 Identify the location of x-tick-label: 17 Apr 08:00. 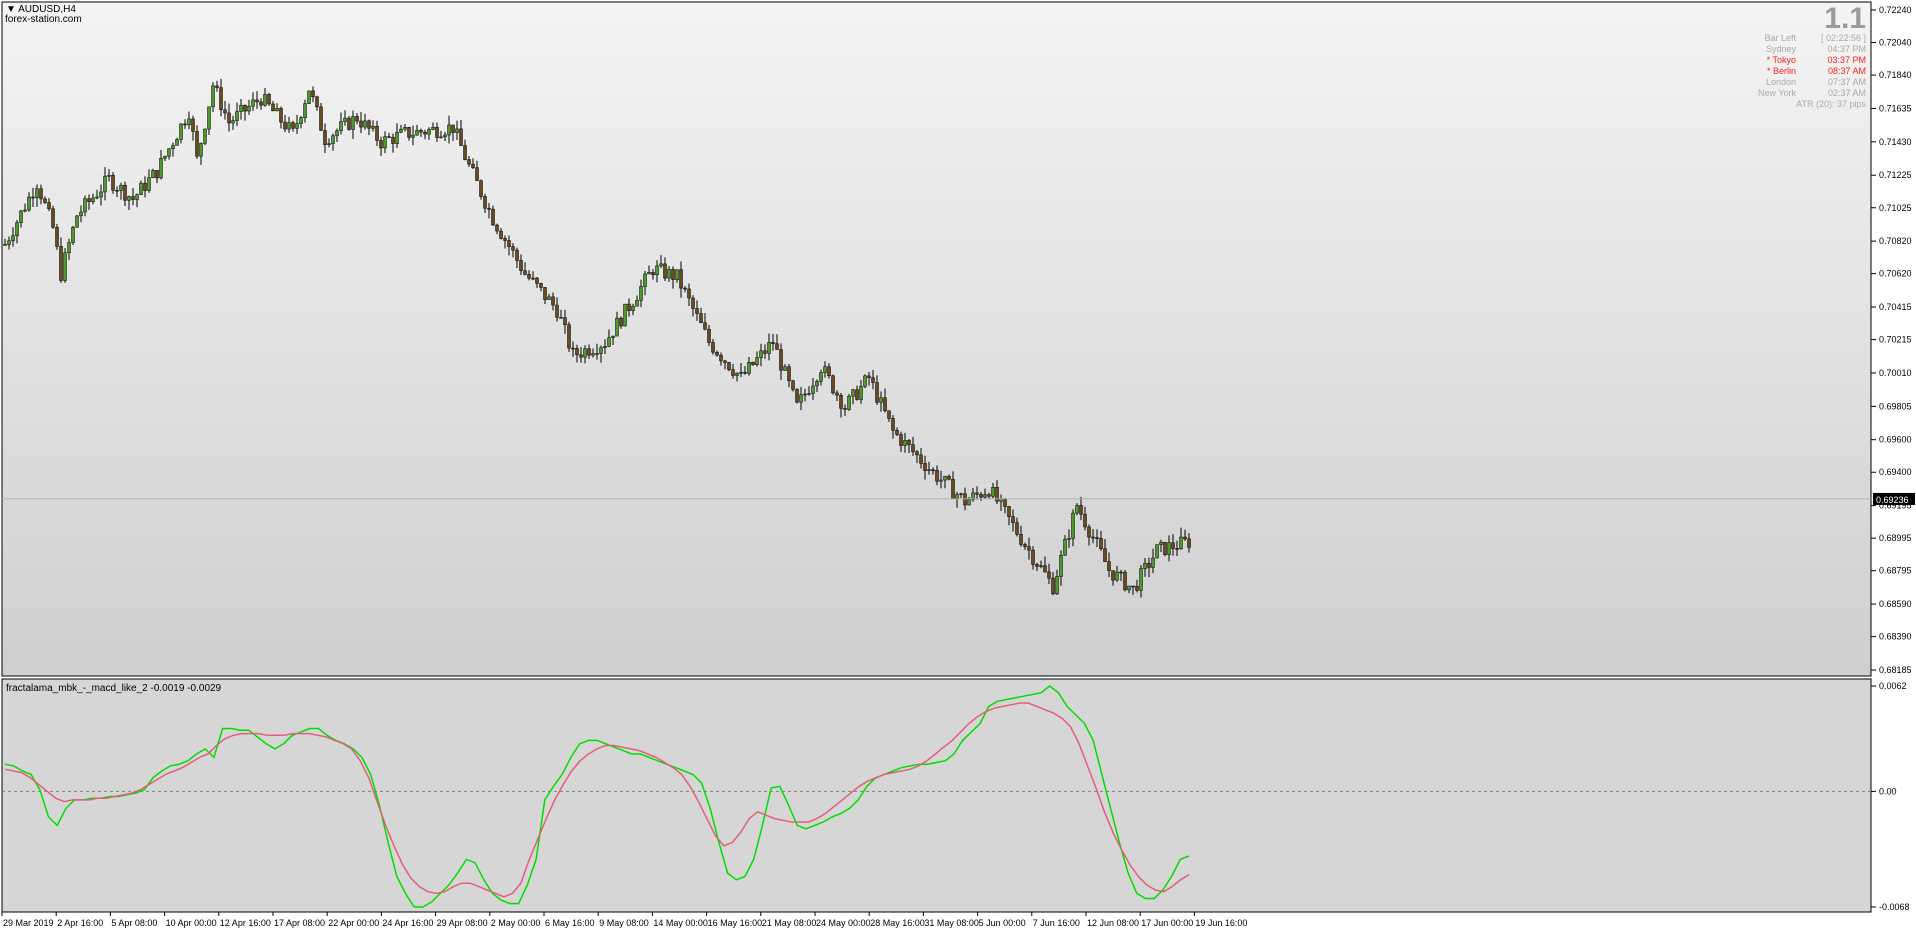
(299, 923).